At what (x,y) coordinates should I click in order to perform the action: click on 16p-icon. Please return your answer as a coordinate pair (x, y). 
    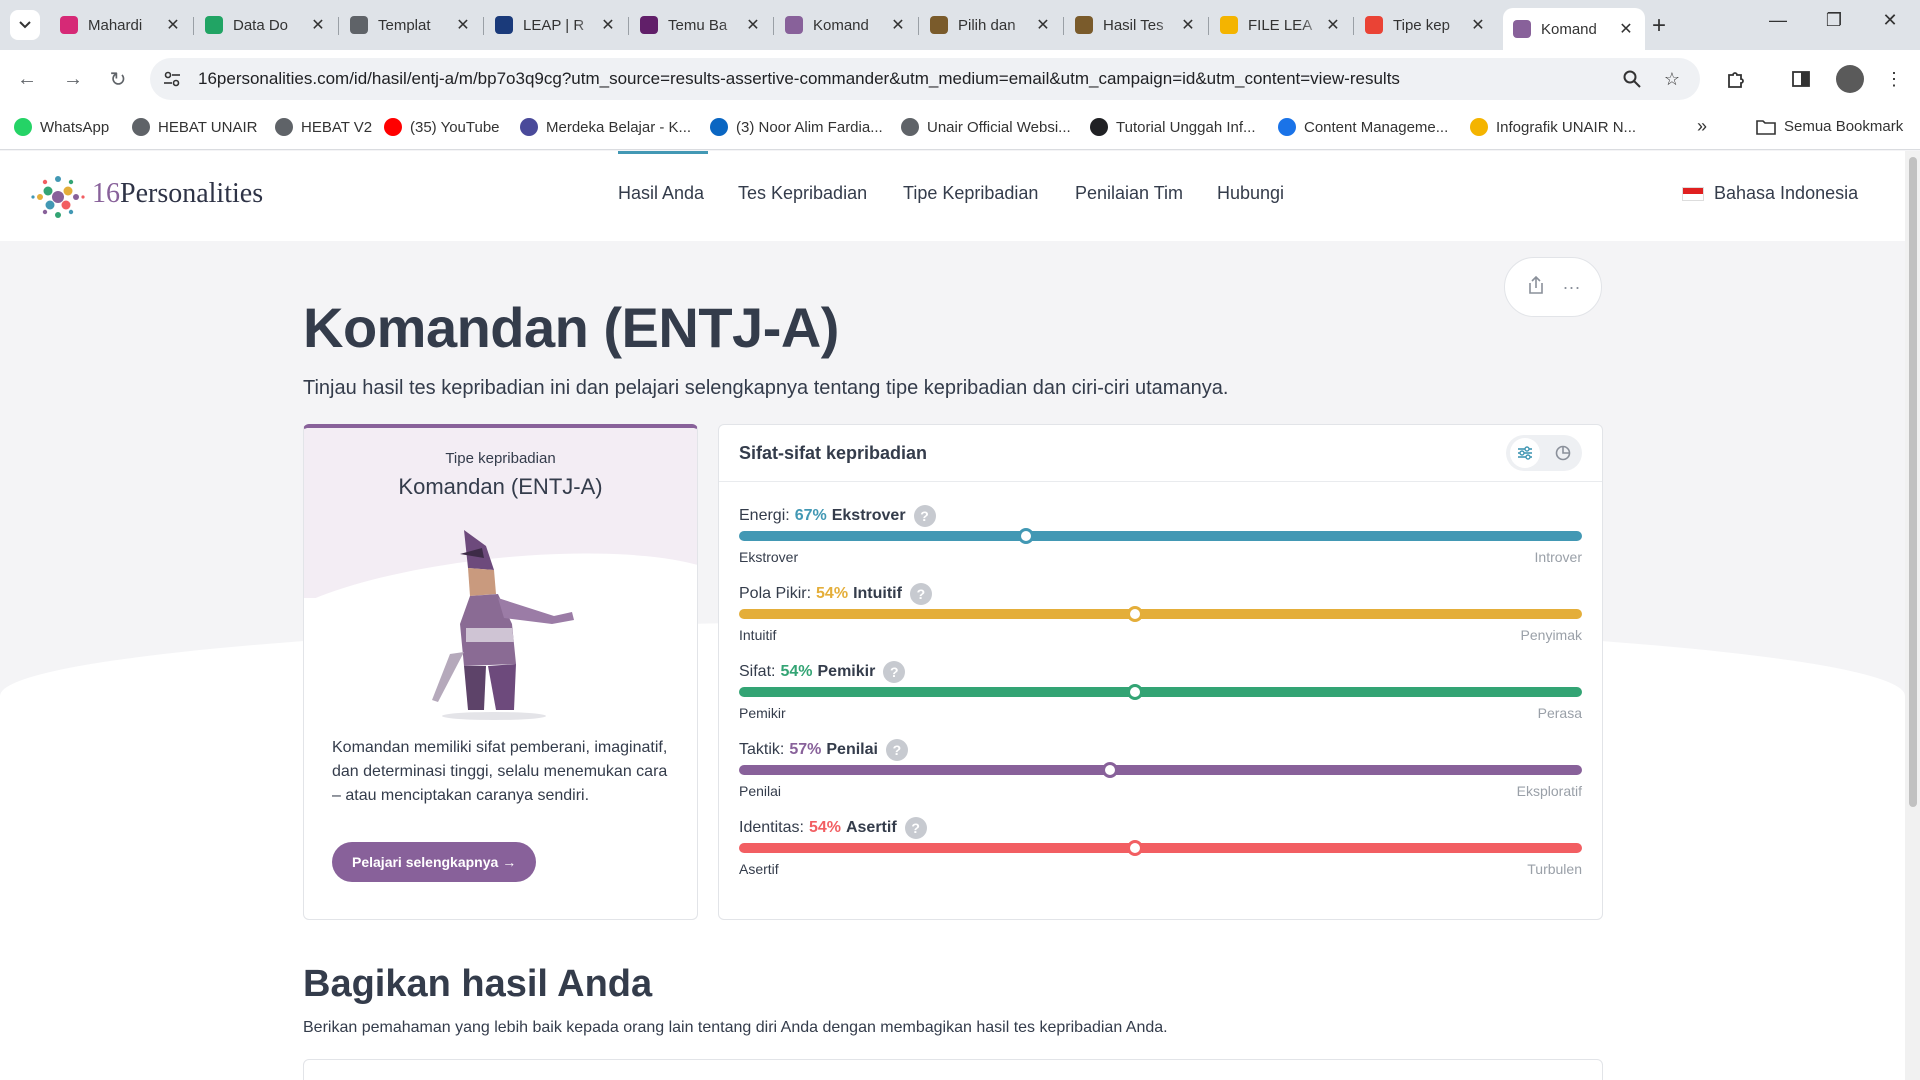
    Looking at the image, I should click on (1522, 29).